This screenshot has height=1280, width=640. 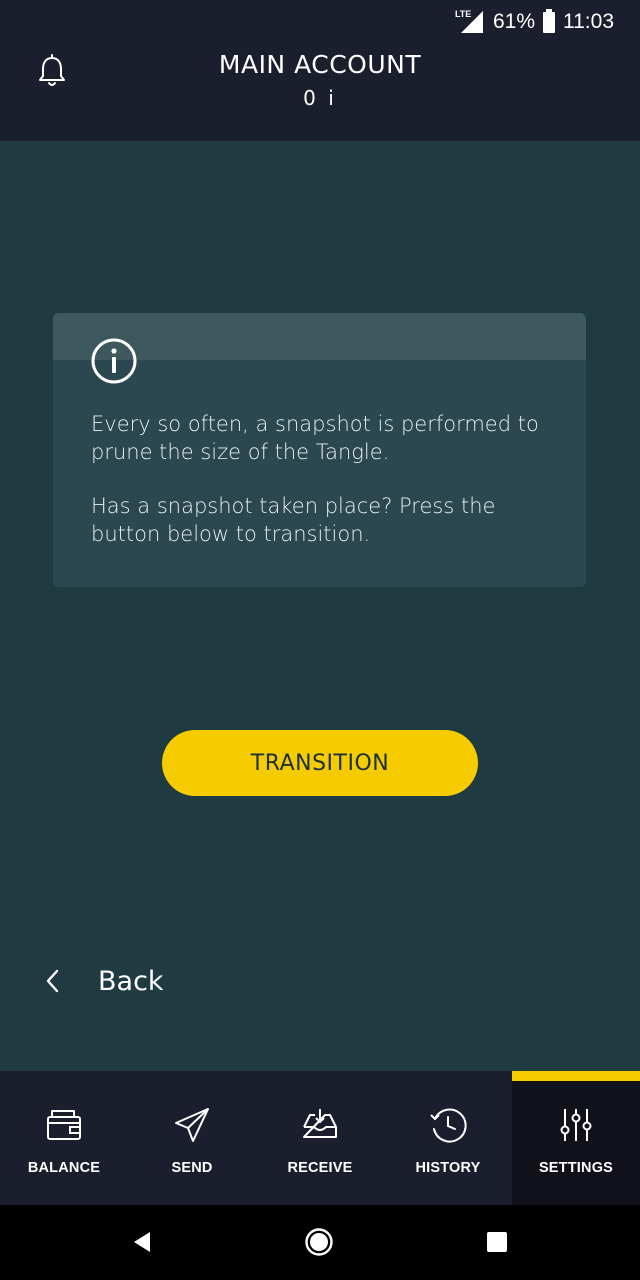 I want to click on nav-item-balance: BALANCE, so click(x=64, y=1138).